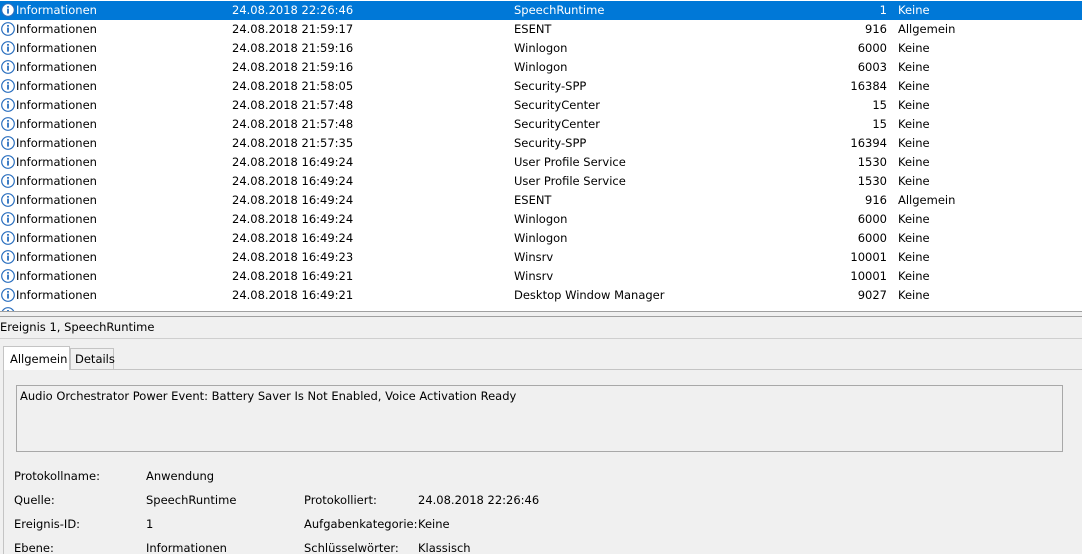 This screenshot has height=556, width=1082. Describe the element at coordinates (927, 200) in the screenshot. I see `event-task: Allgemein` at that location.